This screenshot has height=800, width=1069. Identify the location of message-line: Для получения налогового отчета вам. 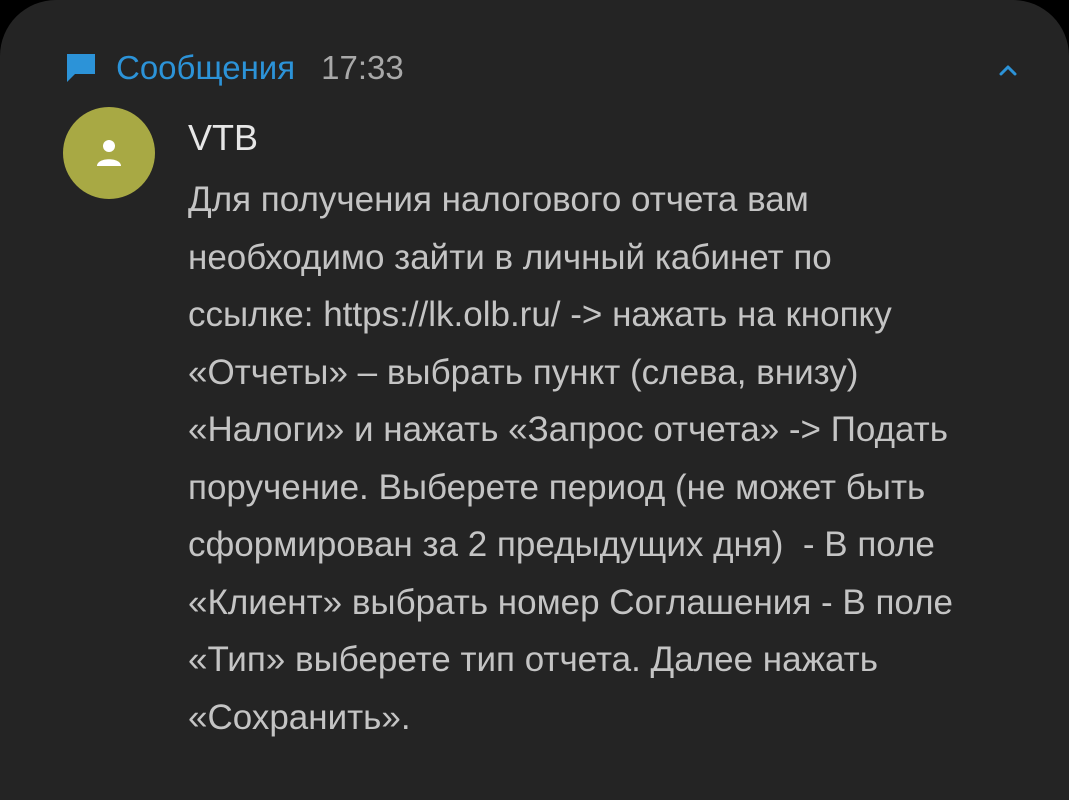
(498, 199).